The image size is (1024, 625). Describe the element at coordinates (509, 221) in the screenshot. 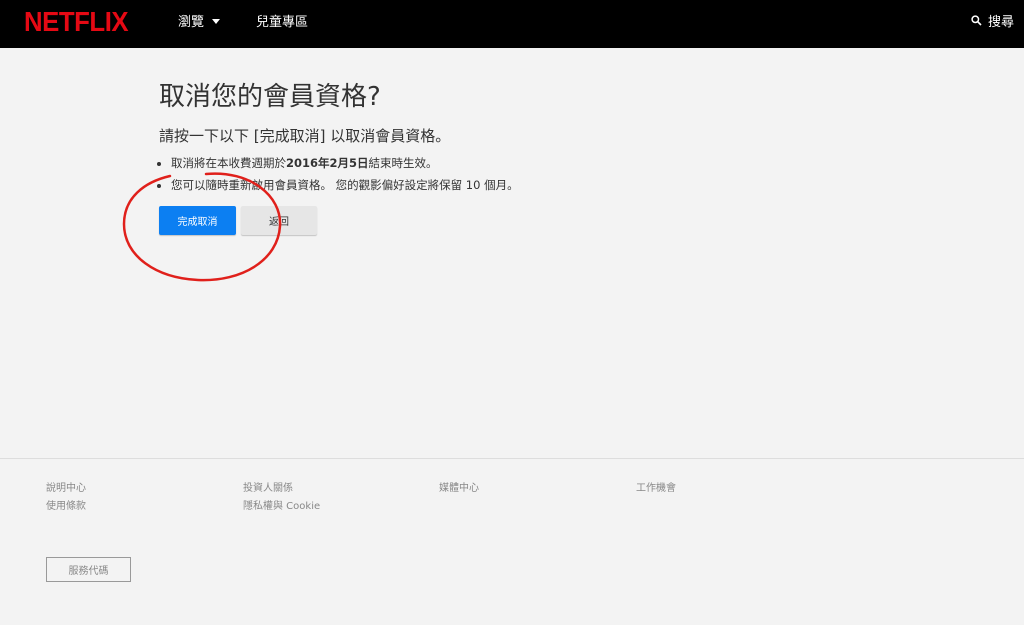

I see `button-row: 完成取消 返回` at that location.